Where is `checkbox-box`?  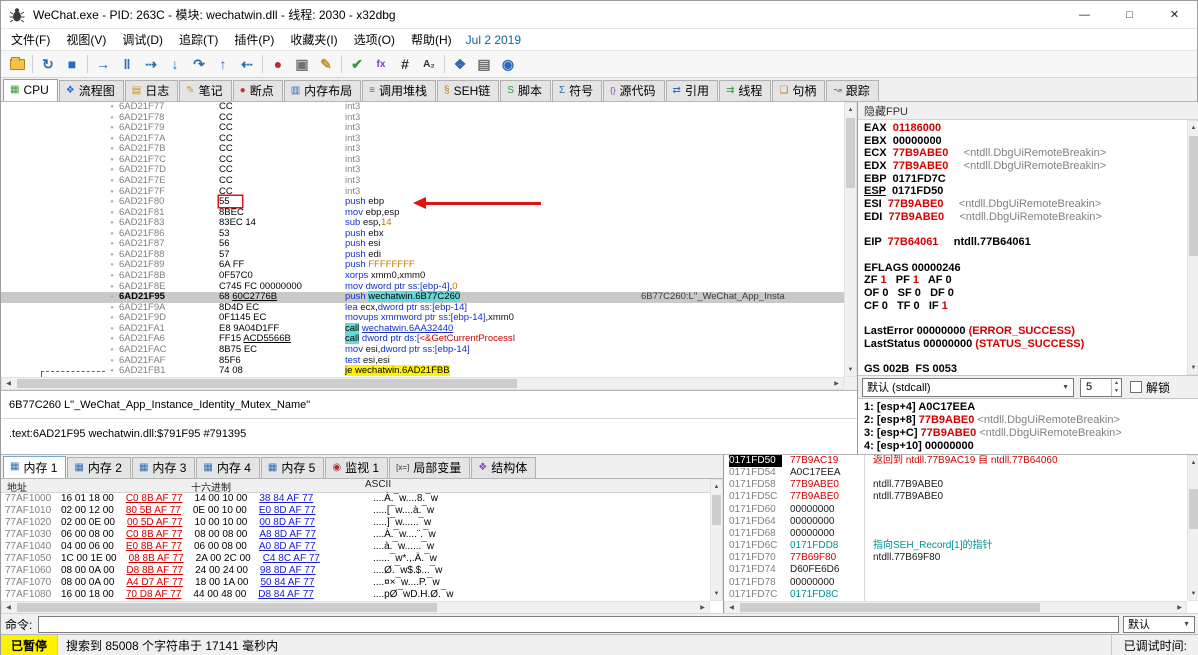
checkbox-box is located at coordinates (1136, 387).